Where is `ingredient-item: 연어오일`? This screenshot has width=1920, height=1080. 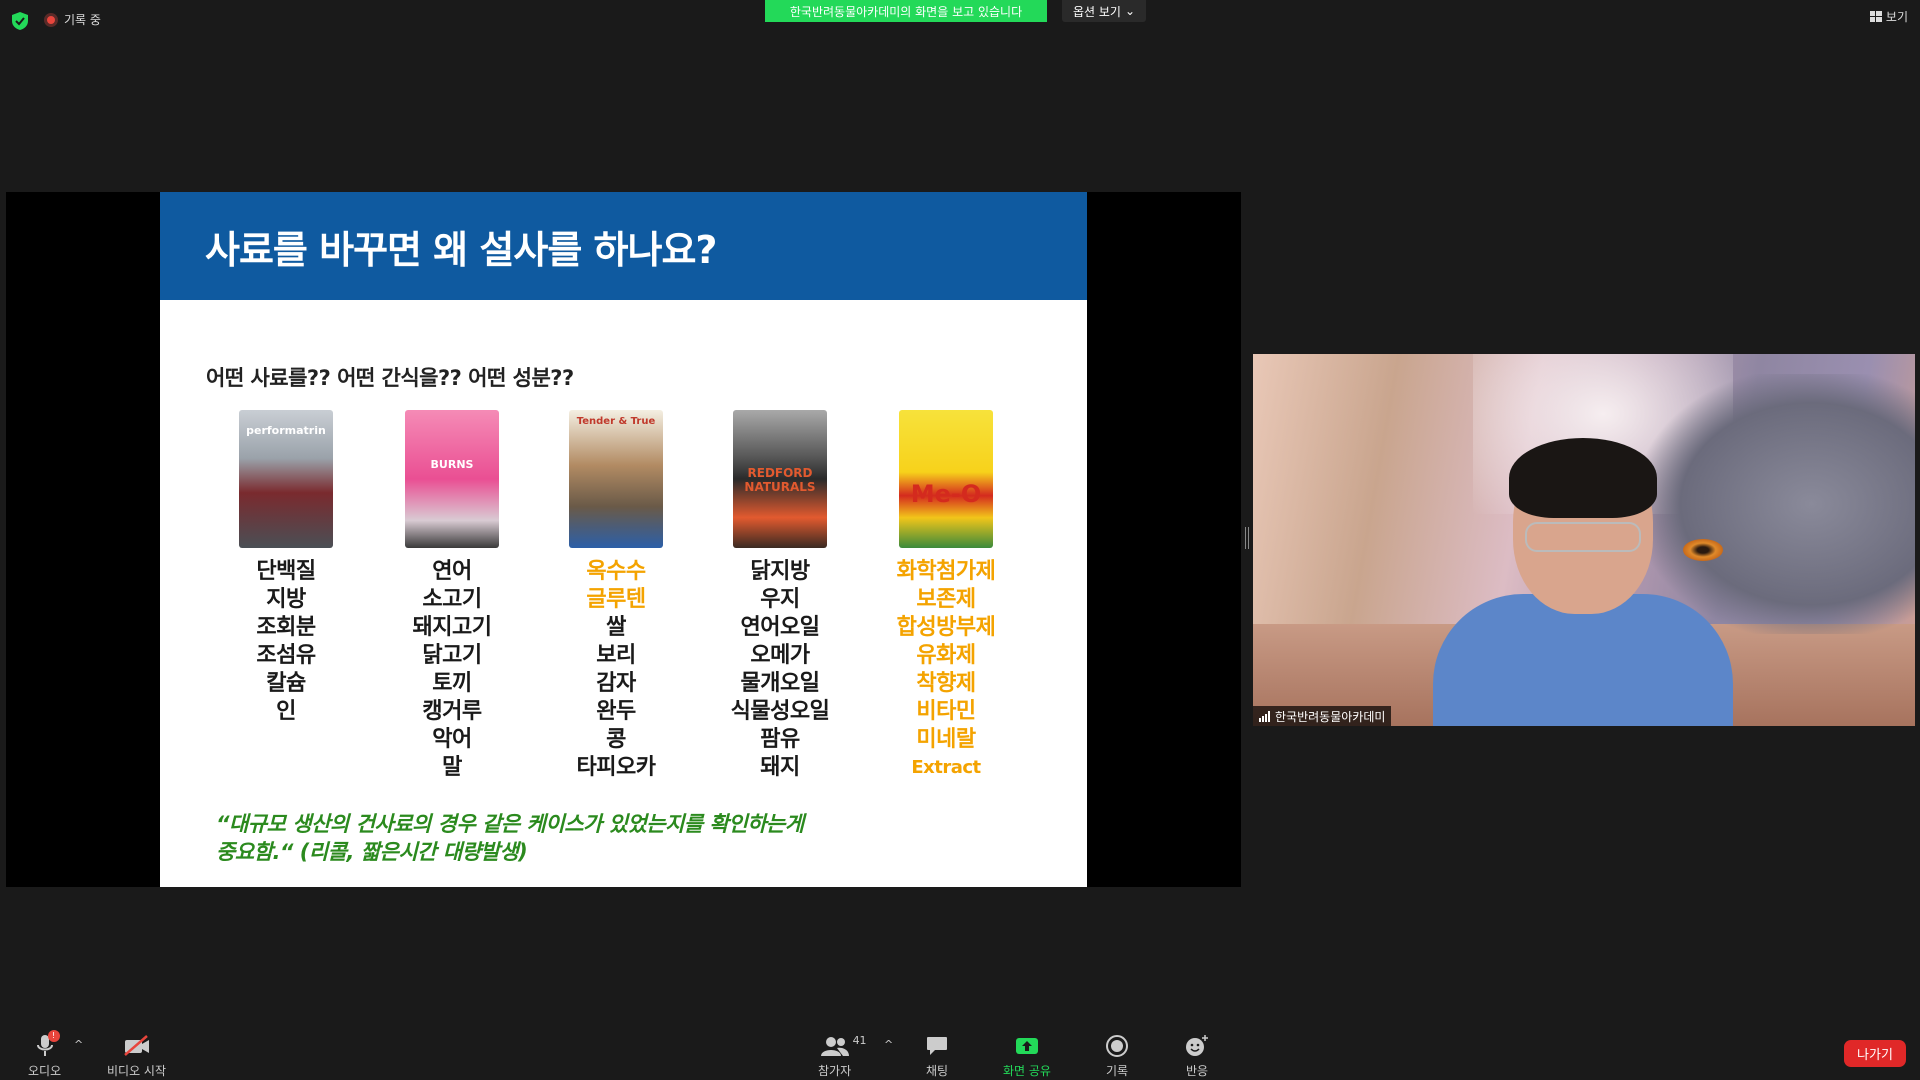
ingredient-item: 연어오일 is located at coordinates (780, 627).